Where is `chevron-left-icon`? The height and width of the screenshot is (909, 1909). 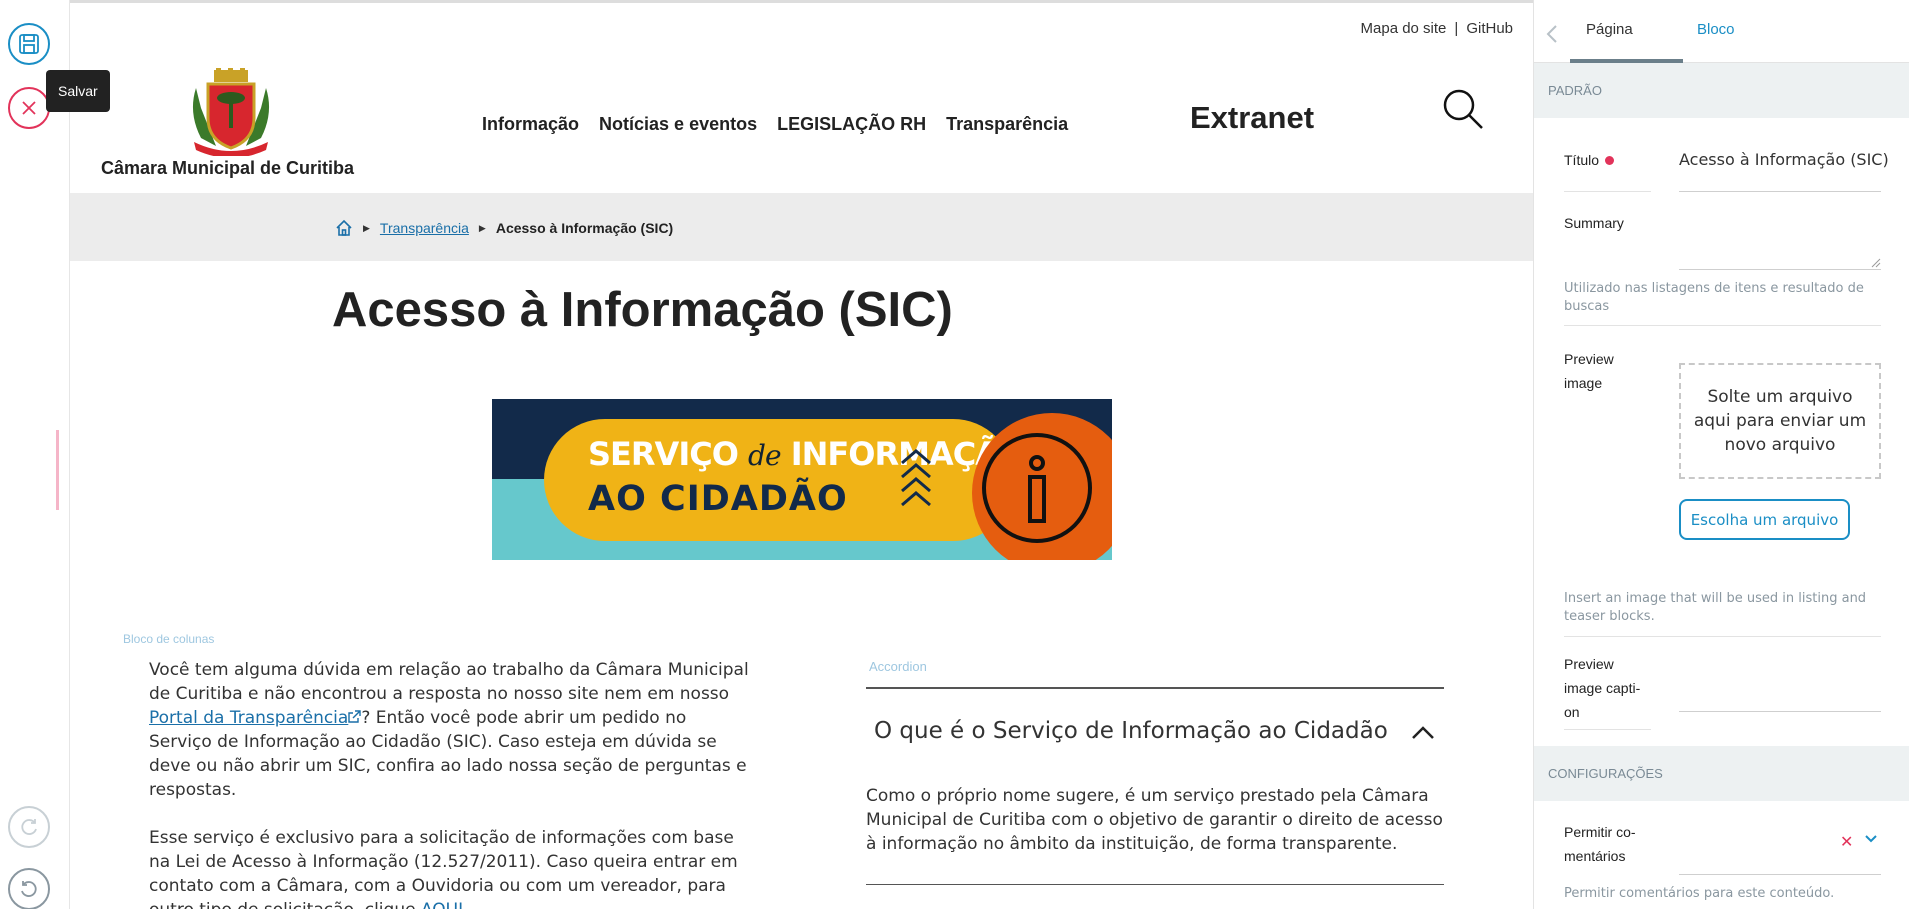
chevron-left-icon is located at coordinates (1552, 34).